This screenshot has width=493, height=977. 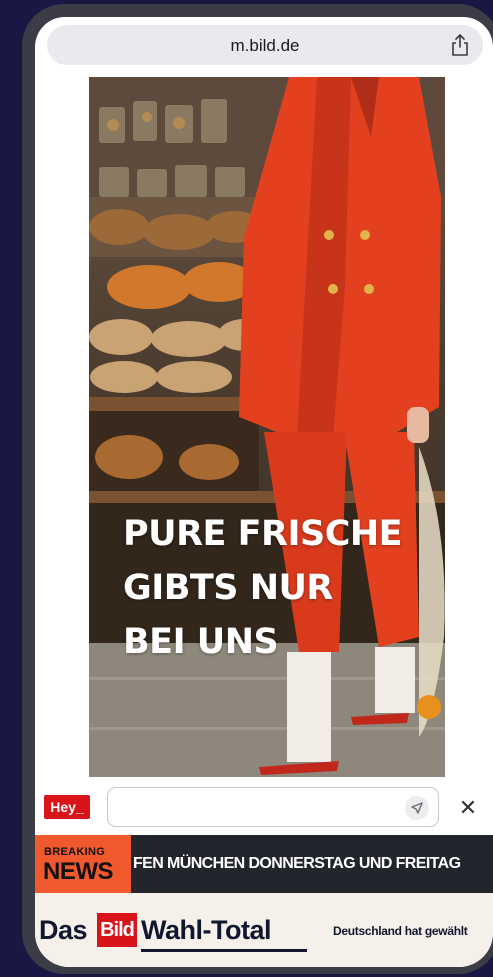 What do you see at coordinates (312, 864) in the screenshot?
I see `breaking-news-ticker: FEN MÜNCHEN DONNERSTAG UND FREITAG` at bounding box center [312, 864].